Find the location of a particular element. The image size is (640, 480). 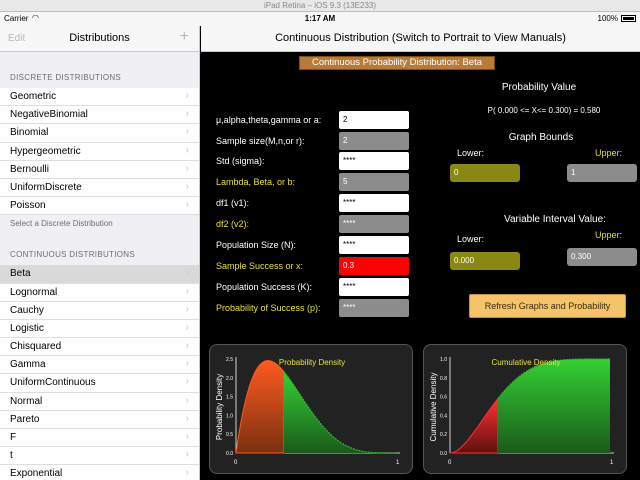

list-item: Geometric › is located at coordinates (99, 97).